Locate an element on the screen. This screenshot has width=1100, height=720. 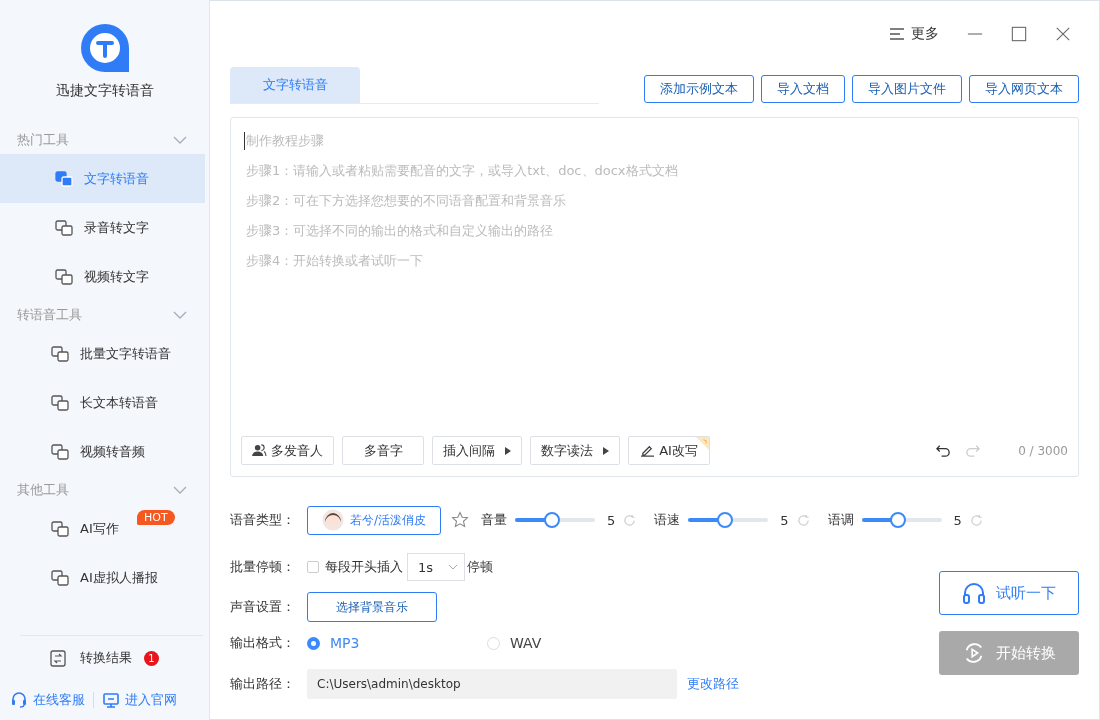
app-name: 迅捷文字转语音 is located at coordinates (104, 91).